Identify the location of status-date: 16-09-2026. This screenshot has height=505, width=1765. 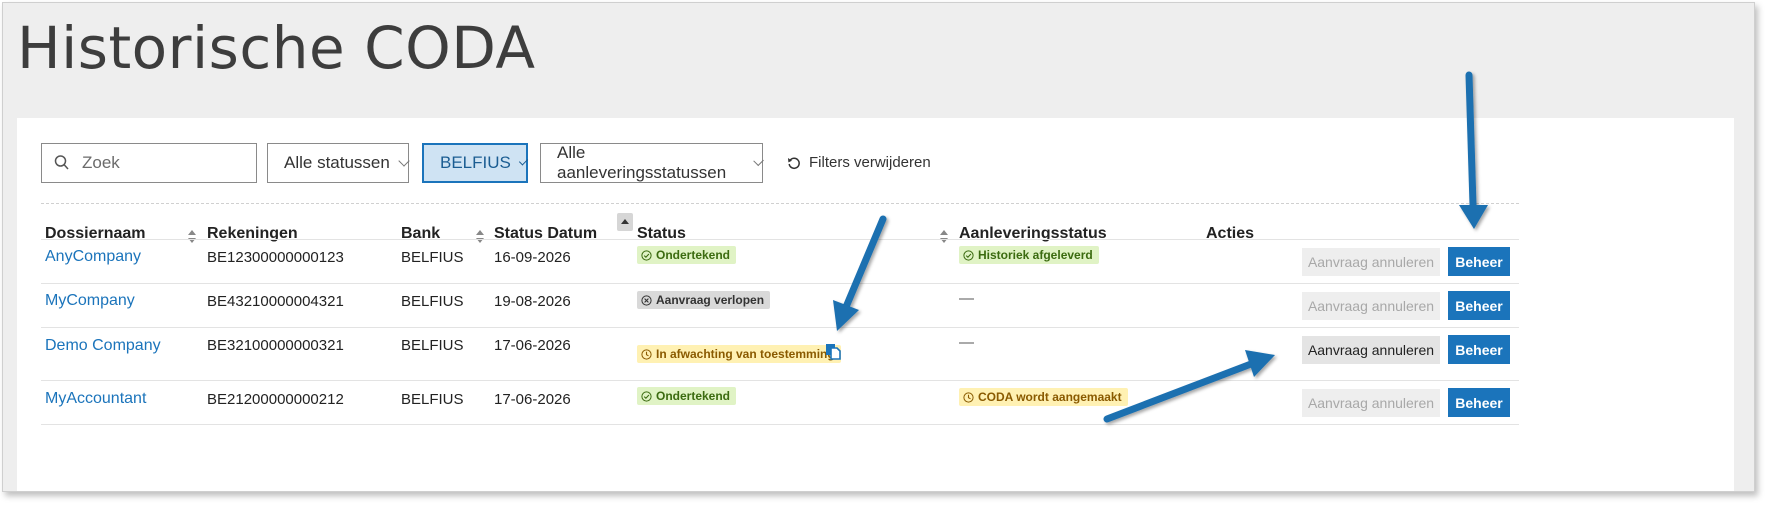
(532, 257).